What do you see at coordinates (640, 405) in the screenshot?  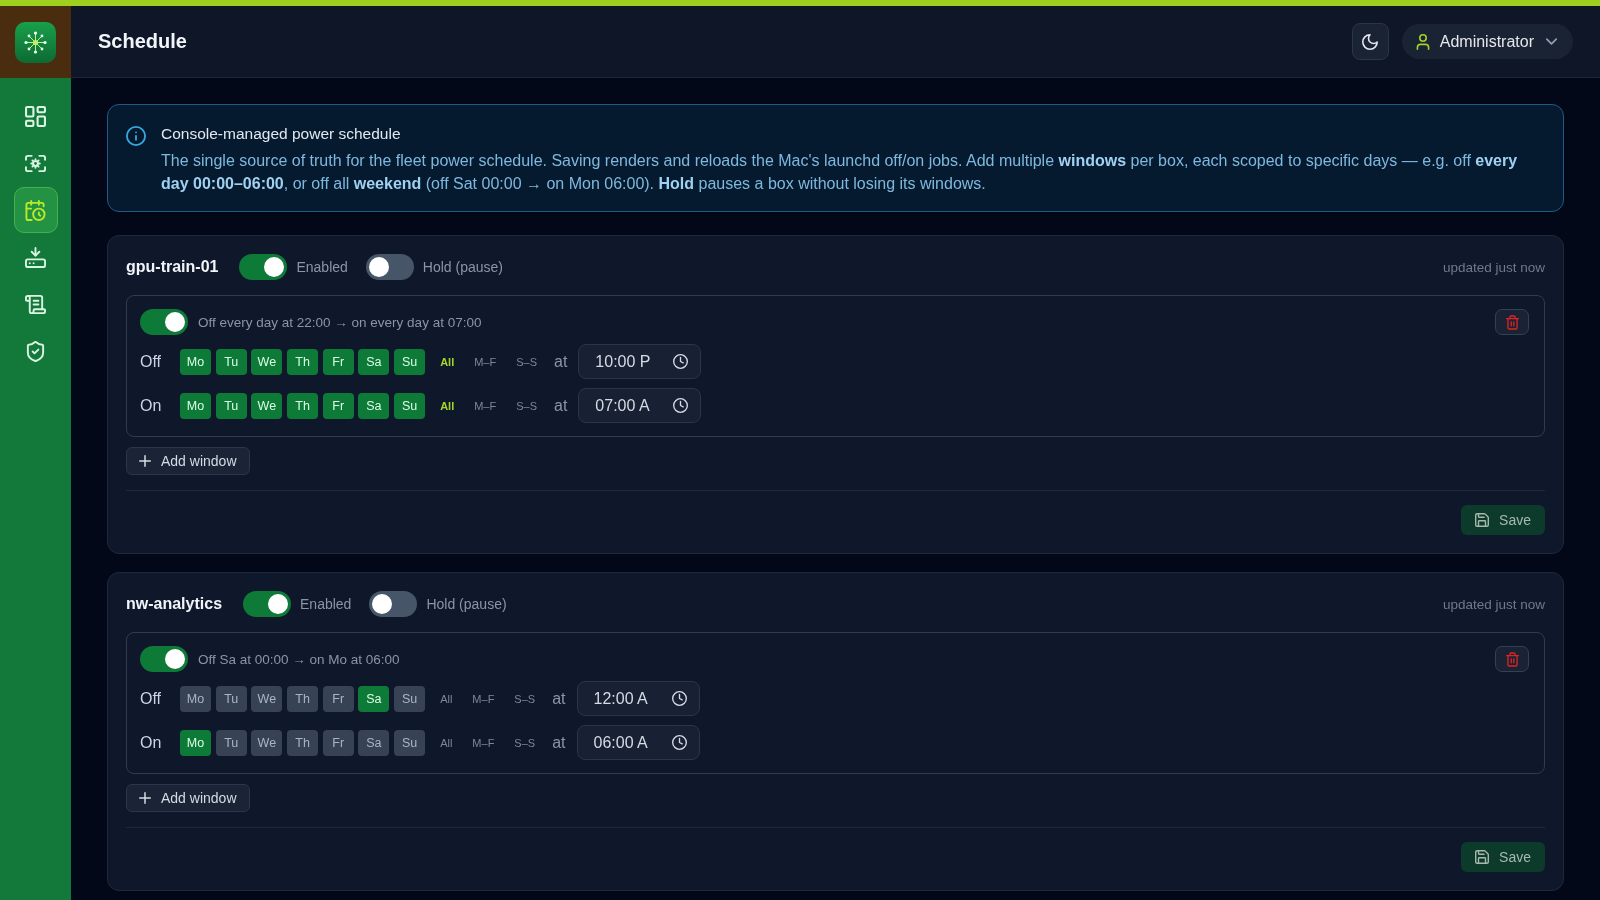 I see `time-field: 07:00 A` at bounding box center [640, 405].